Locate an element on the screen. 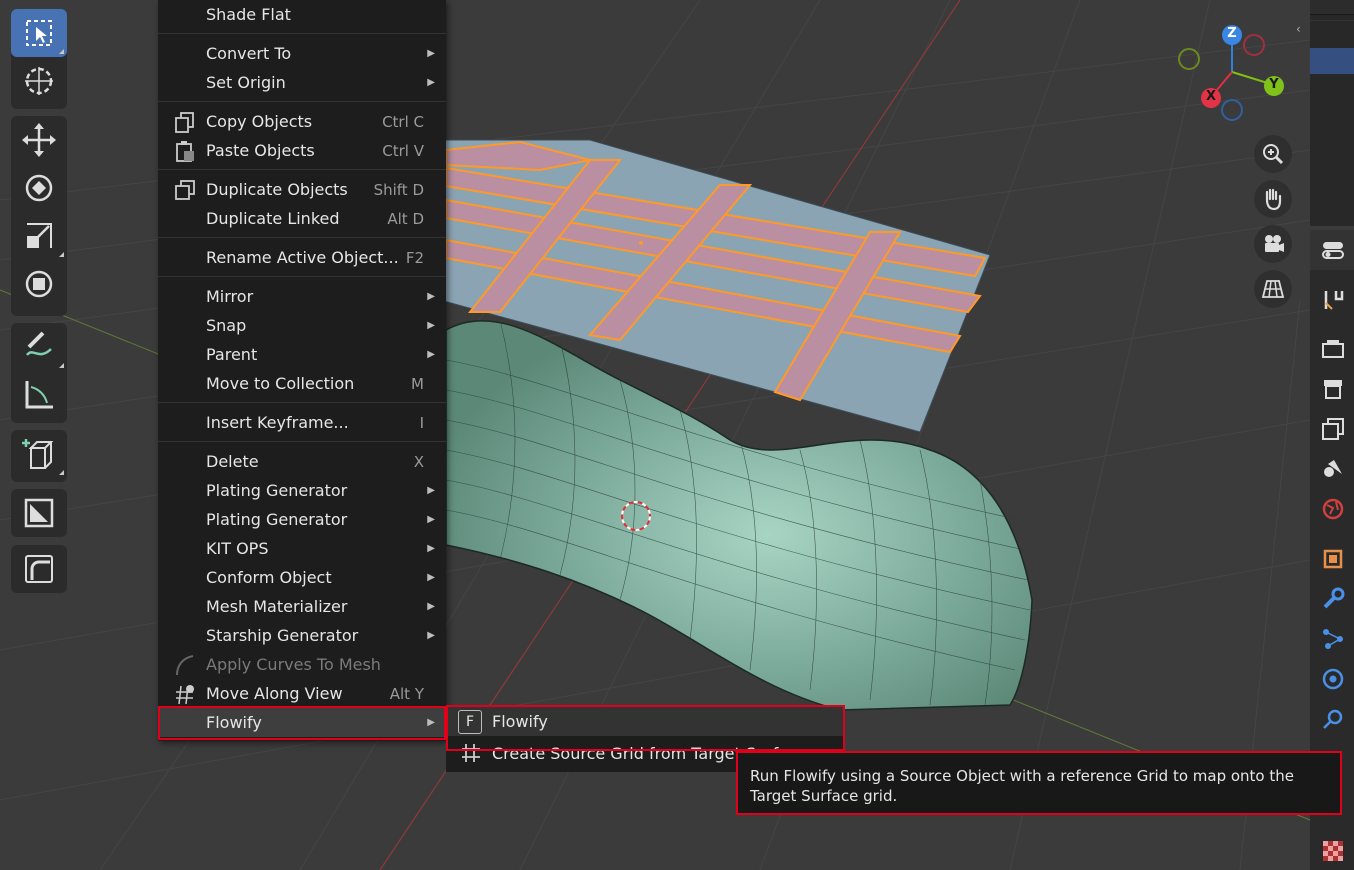 Image resolution: width=1354 pixels, height=870 pixels. menu-item-label: Starship Generator is located at coordinates (282, 635).